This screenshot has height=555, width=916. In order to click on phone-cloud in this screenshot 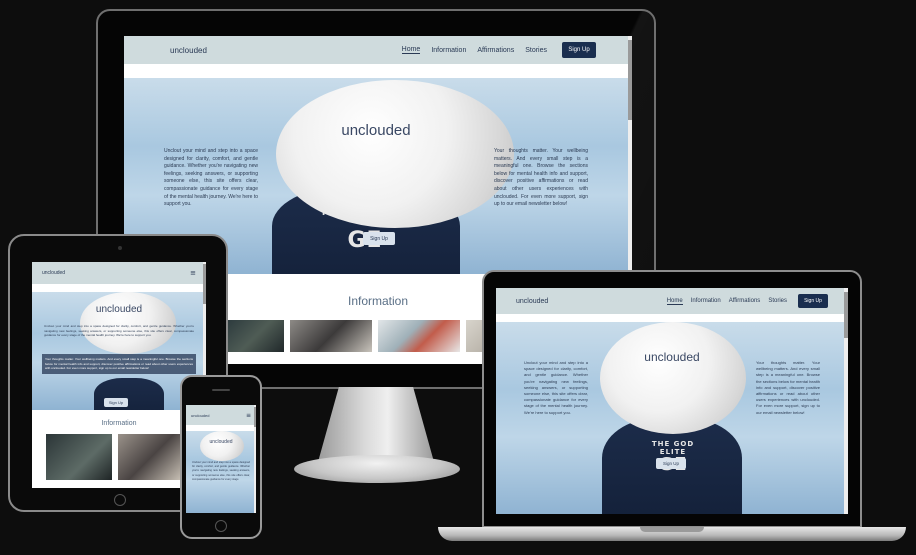, I will do `click(222, 446)`.